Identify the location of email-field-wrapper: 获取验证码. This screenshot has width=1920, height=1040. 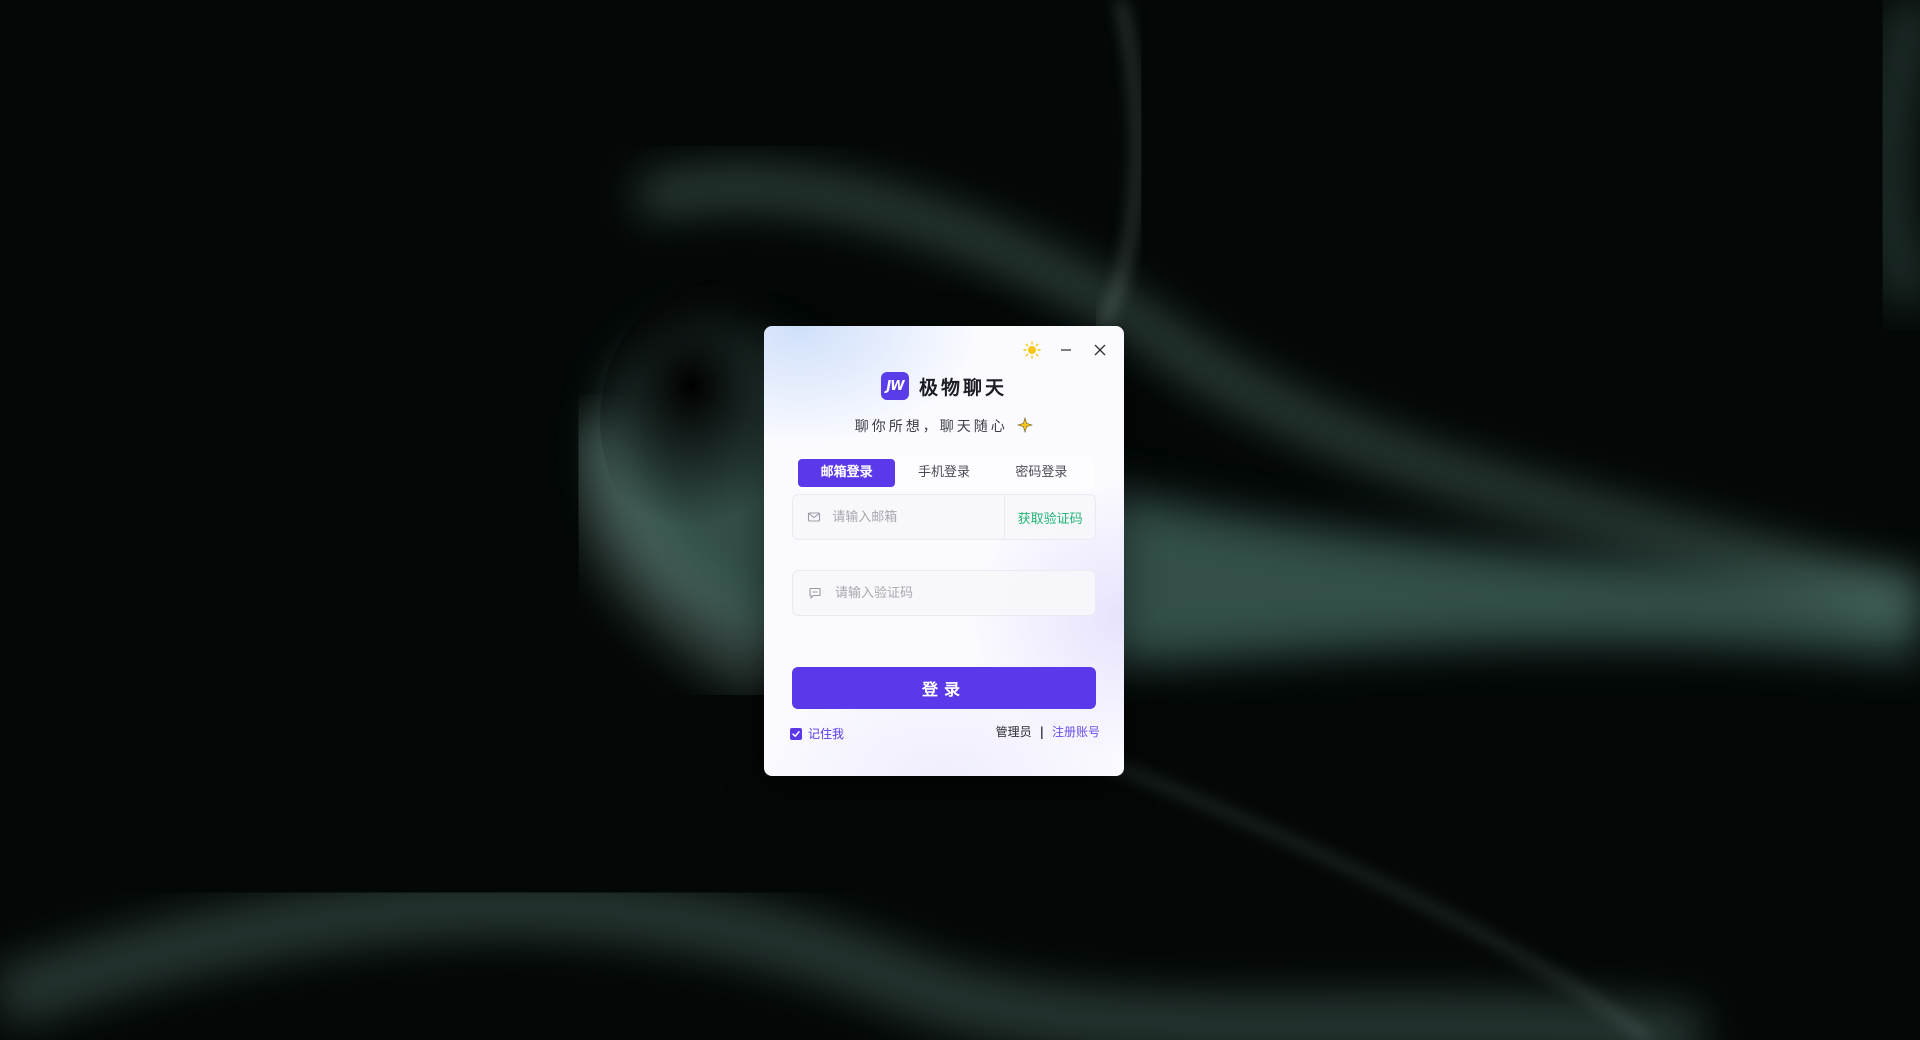
(944, 517).